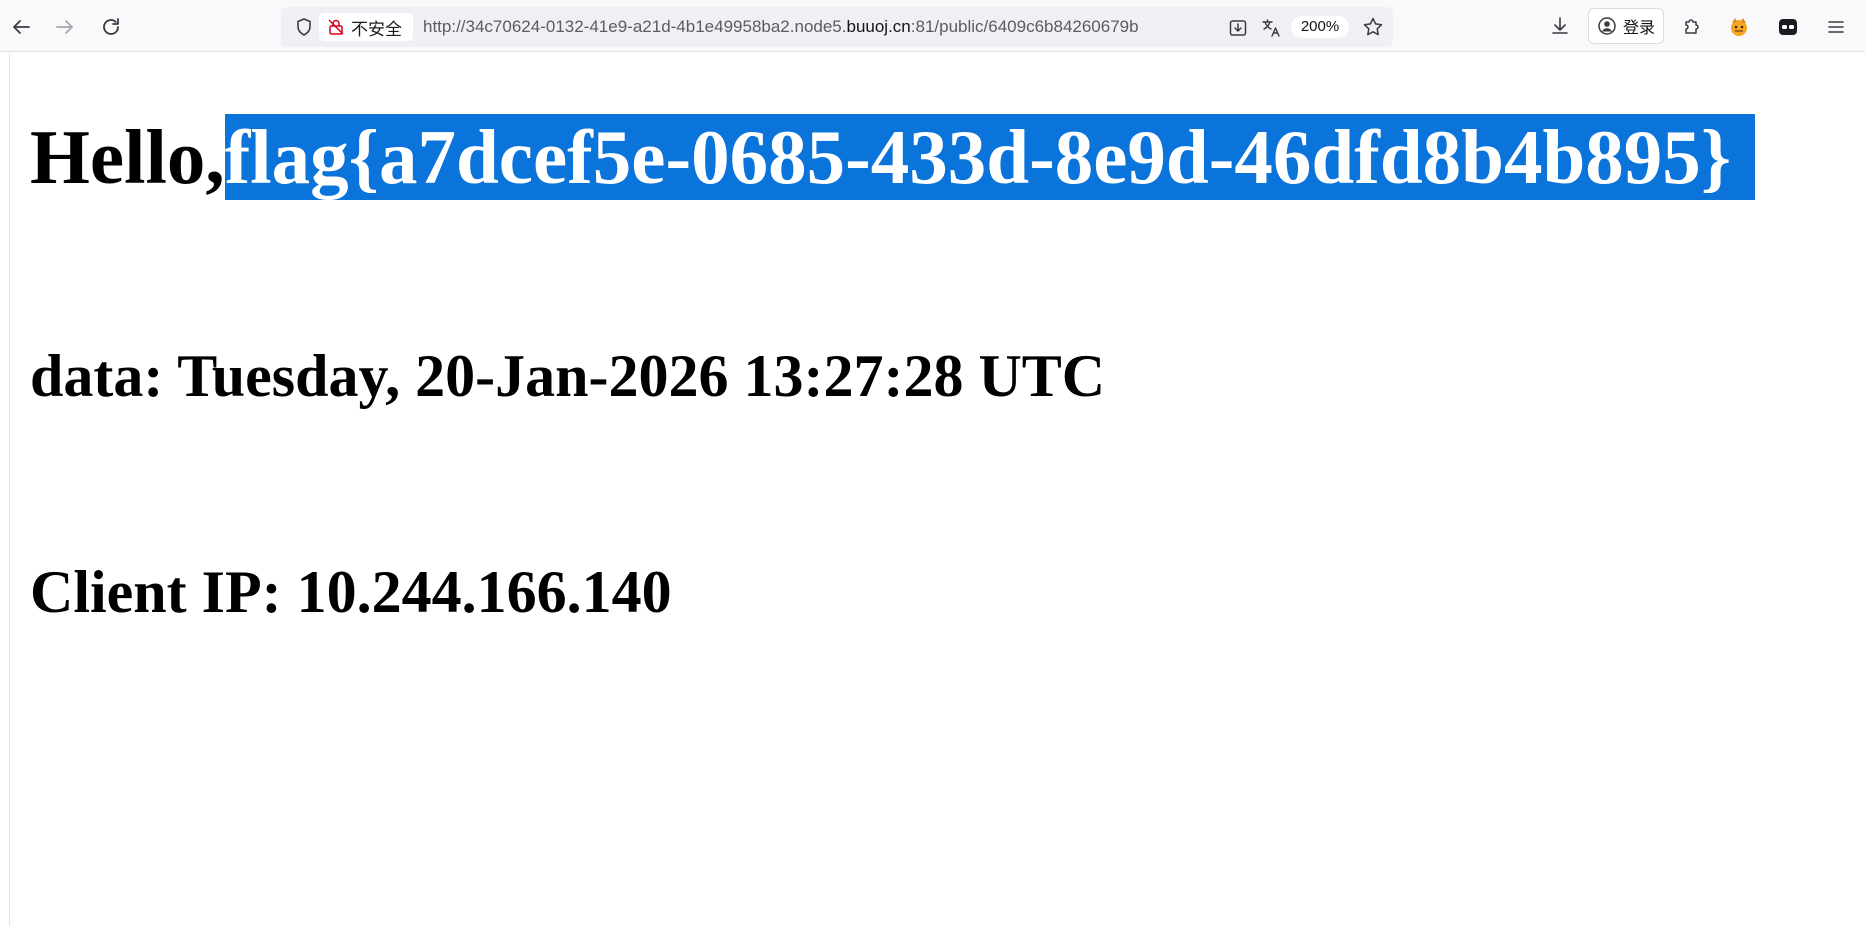 This screenshot has width=1865, height=926. What do you see at coordinates (1638, 28) in the screenshot?
I see `login-label: 登录` at bounding box center [1638, 28].